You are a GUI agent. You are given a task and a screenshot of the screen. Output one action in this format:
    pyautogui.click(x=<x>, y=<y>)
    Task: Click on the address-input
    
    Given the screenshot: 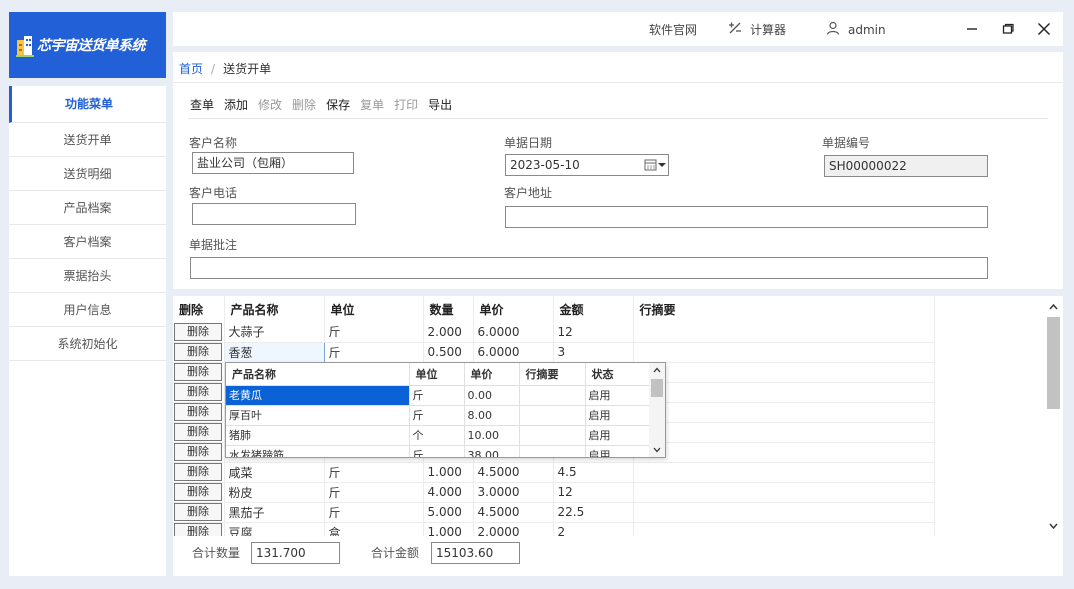 What is the action you would take?
    pyautogui.click(x=746, y=217)
    